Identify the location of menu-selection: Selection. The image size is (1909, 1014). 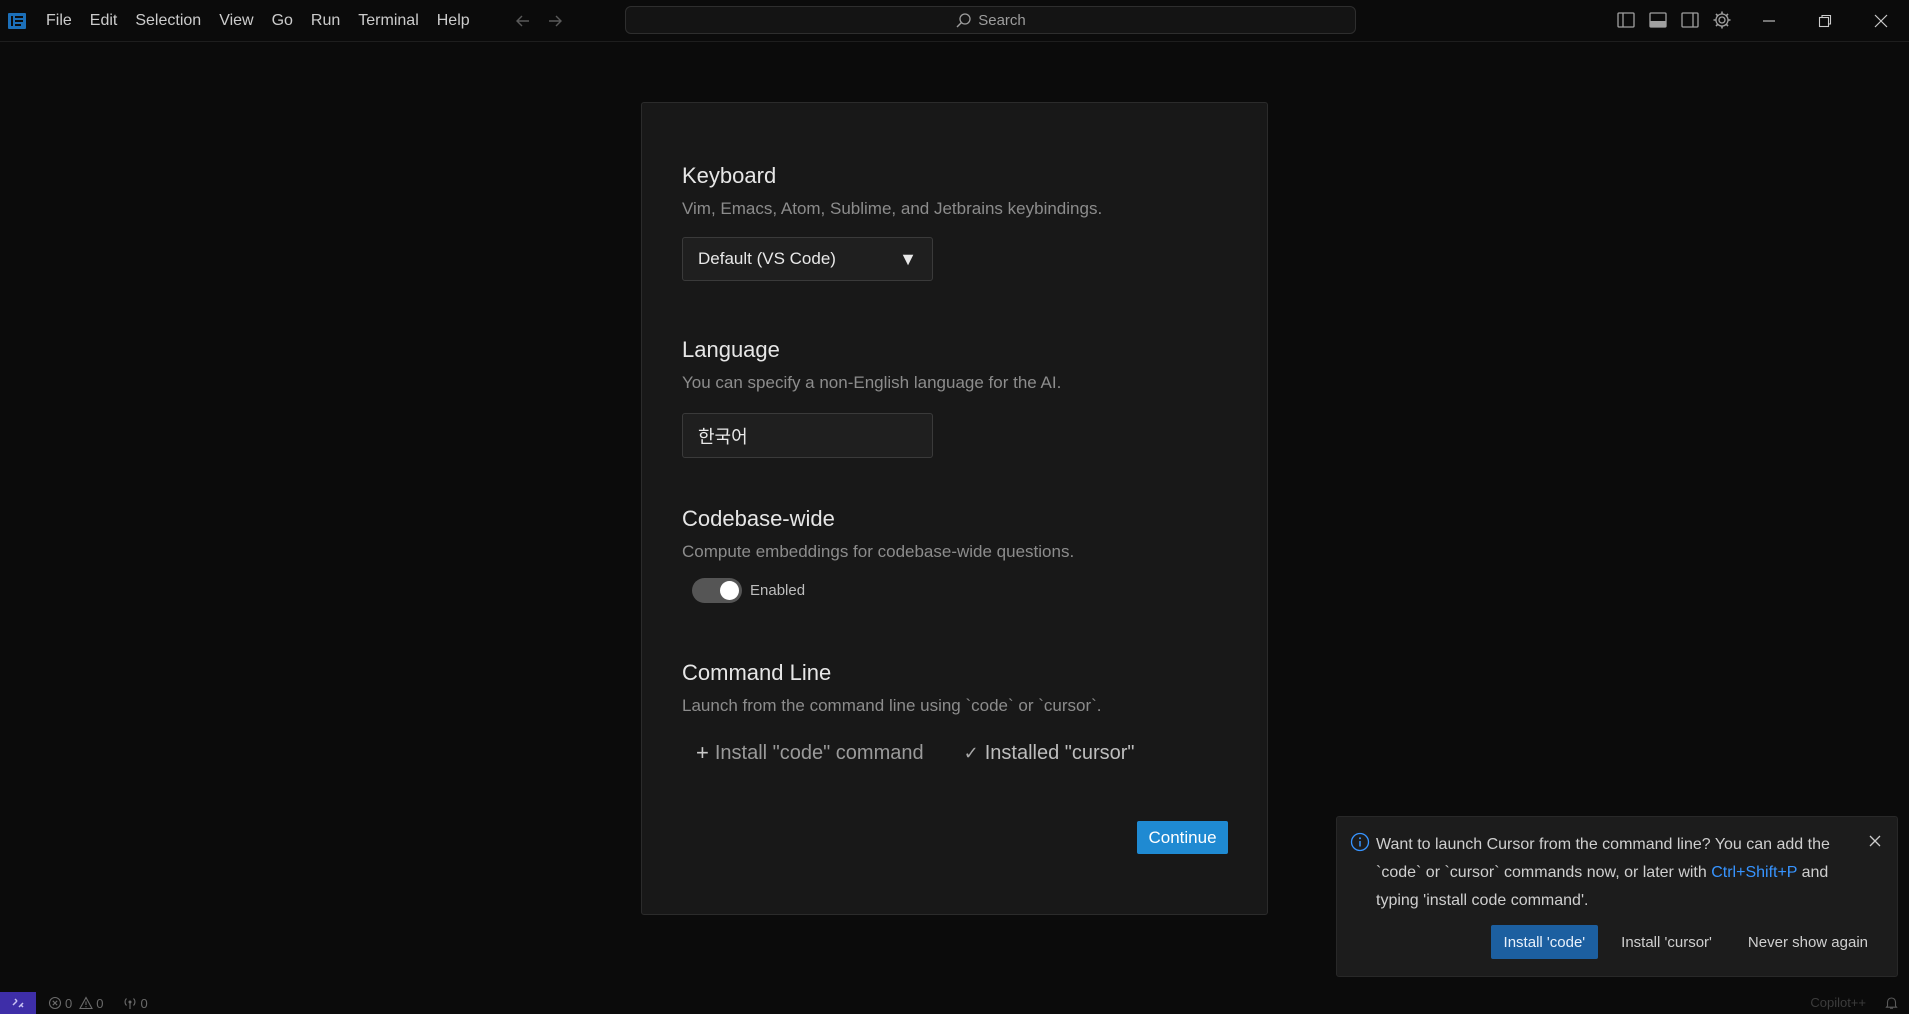
(168, 21).